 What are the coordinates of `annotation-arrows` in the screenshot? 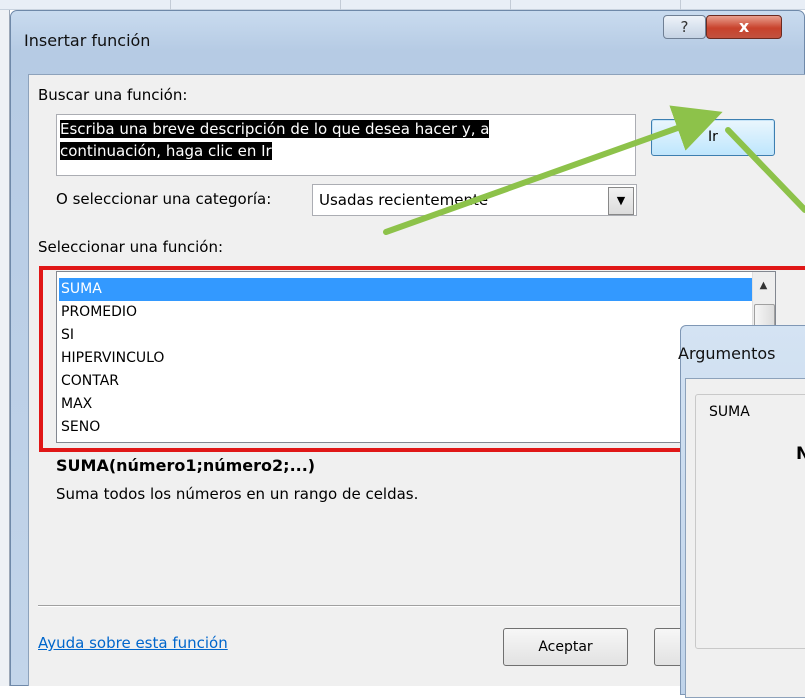 It's located at (594, 170).